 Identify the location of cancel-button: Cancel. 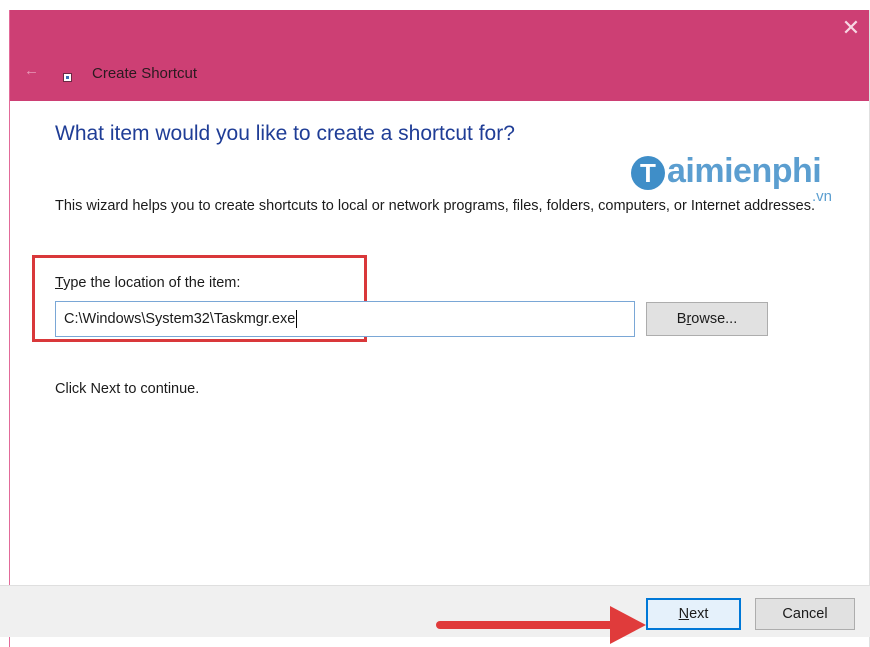
(805, 614).